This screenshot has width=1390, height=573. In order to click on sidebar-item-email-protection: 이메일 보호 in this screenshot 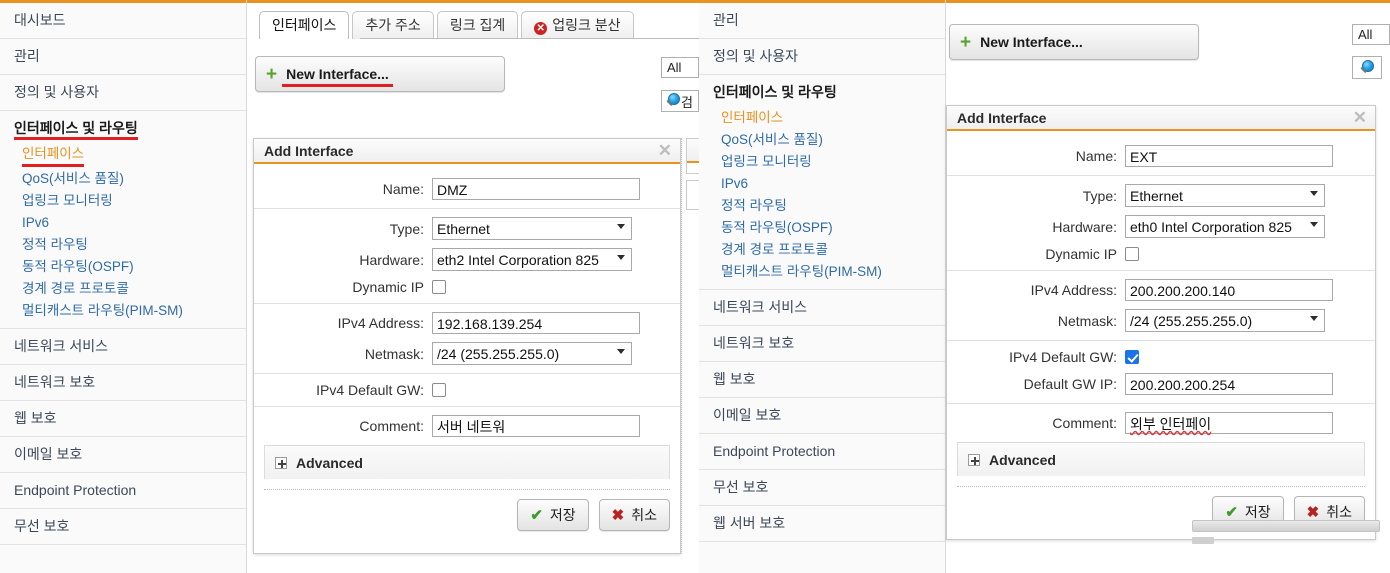, I will do `click(123, 455)`.